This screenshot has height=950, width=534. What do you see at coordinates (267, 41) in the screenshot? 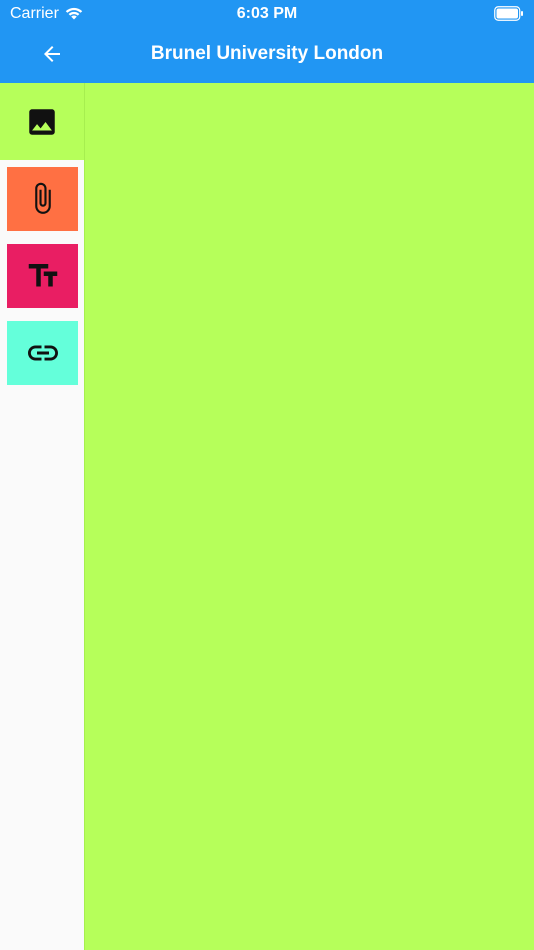
I see `app-header: Carrier 6:03 PM Brunel University London` at bounding box center [267, 41].